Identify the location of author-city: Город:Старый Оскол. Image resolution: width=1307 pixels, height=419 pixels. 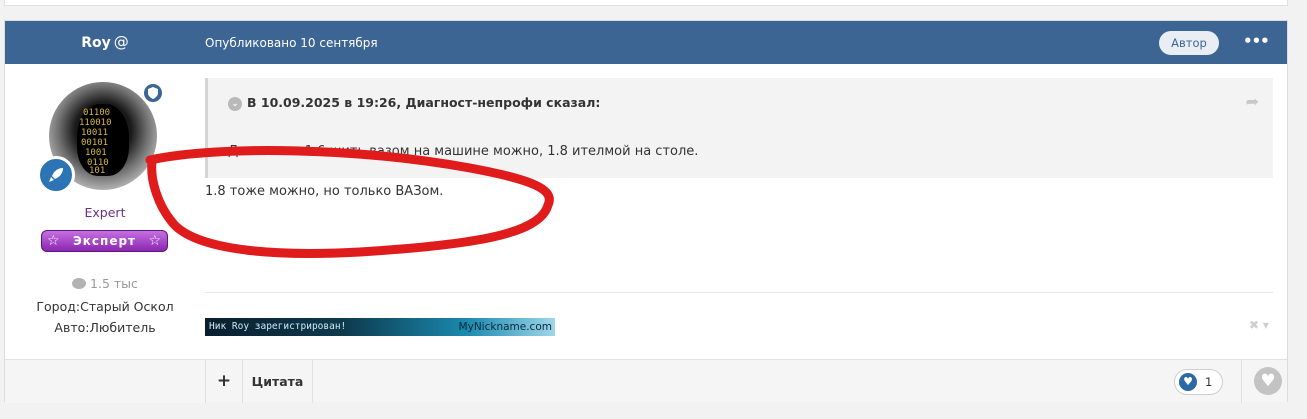
(105, 306).